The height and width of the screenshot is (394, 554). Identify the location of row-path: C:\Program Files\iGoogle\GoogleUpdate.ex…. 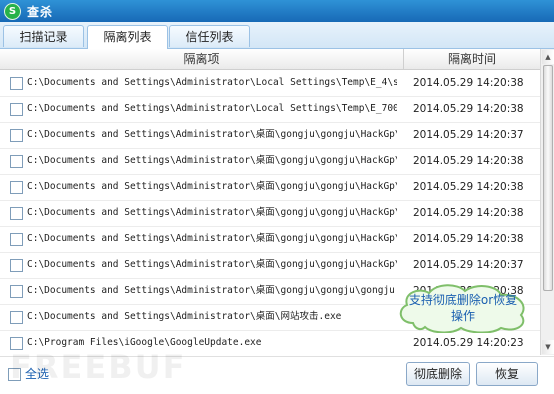
(144, 342).